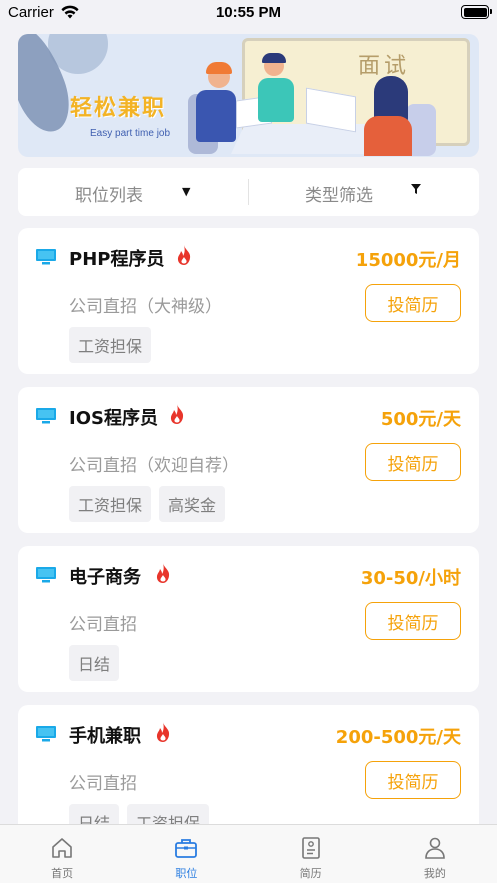 This screenshot has height=883, width=497. What do you see at coordinates (408, 260) in the screenshot?
I see `job-salary: 15000元/月` at bounding box center [408, 260].